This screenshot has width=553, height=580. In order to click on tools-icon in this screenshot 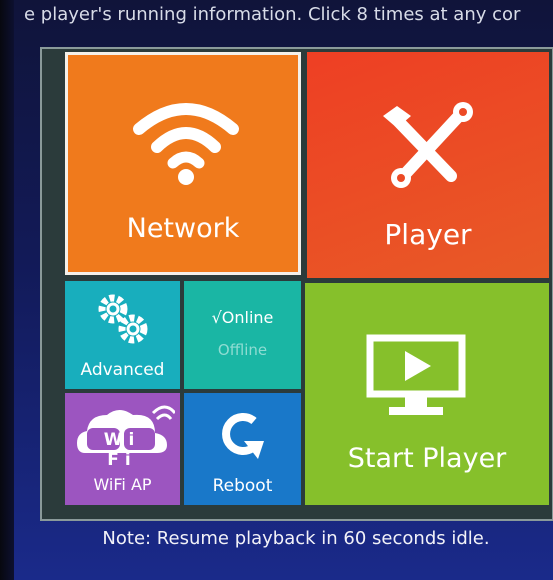, I will do `click(428, 145)`.